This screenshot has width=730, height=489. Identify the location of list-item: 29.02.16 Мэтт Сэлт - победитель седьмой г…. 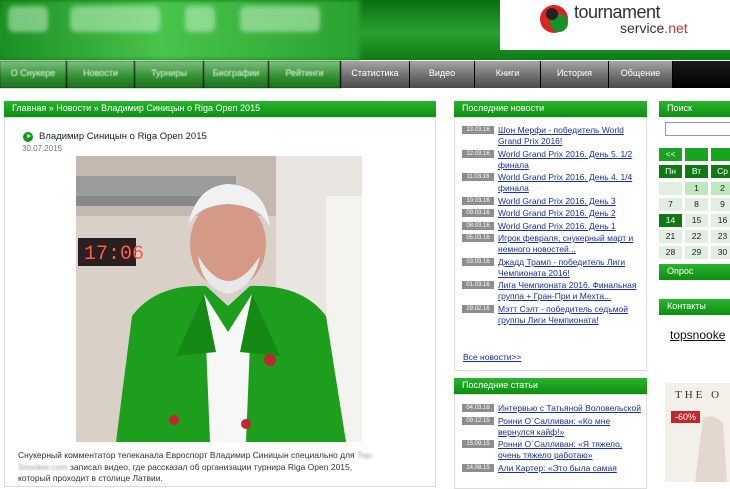
(552, 315).